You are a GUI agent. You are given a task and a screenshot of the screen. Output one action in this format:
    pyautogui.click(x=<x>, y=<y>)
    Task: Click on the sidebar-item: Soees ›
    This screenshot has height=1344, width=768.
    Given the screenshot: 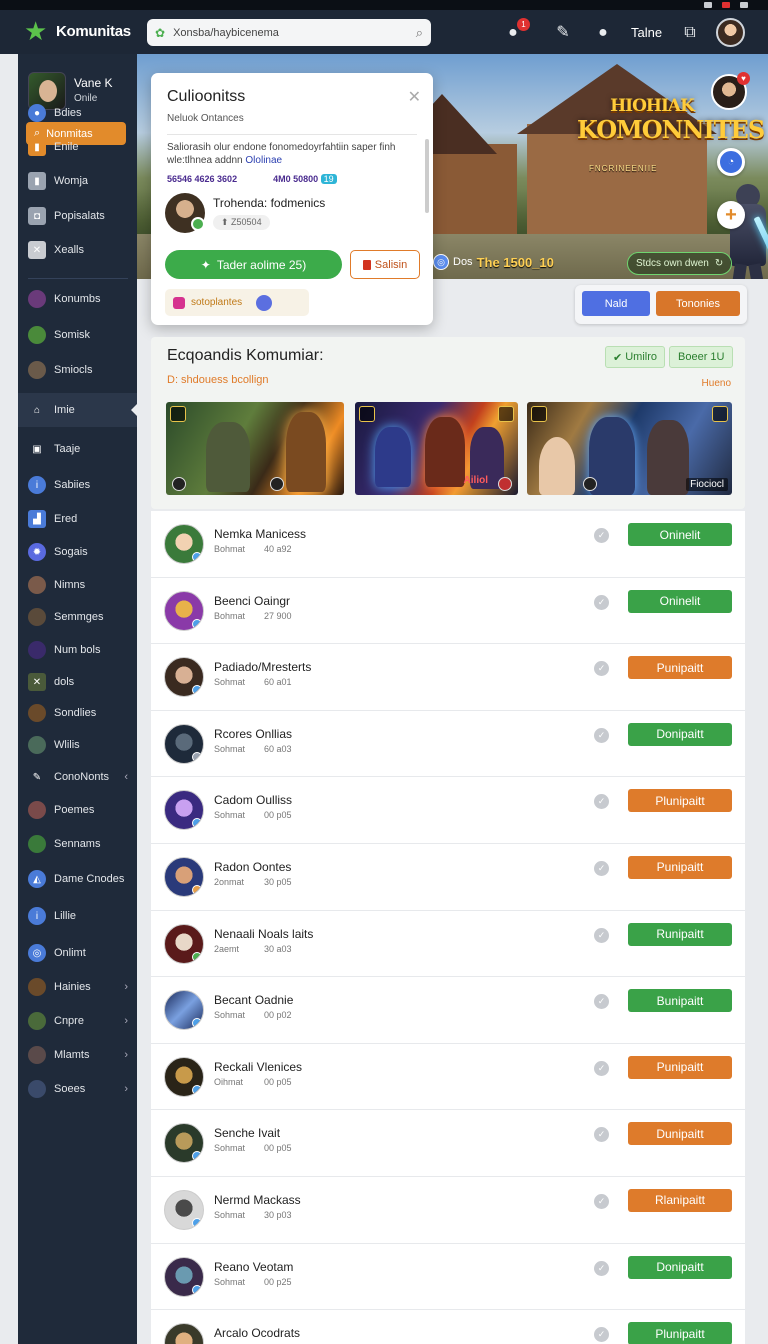 What is the action you would take?
    pyautogui.click(x=82, y=1089)
    